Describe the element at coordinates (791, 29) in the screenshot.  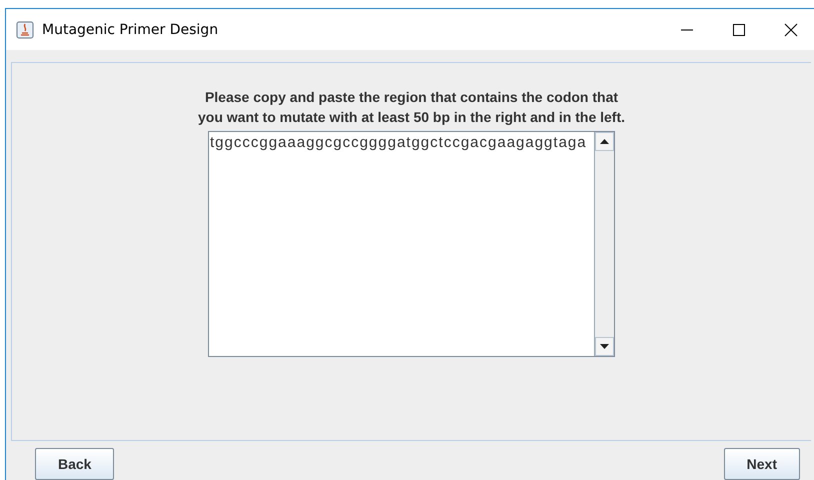
I see `close-icon` at that location.